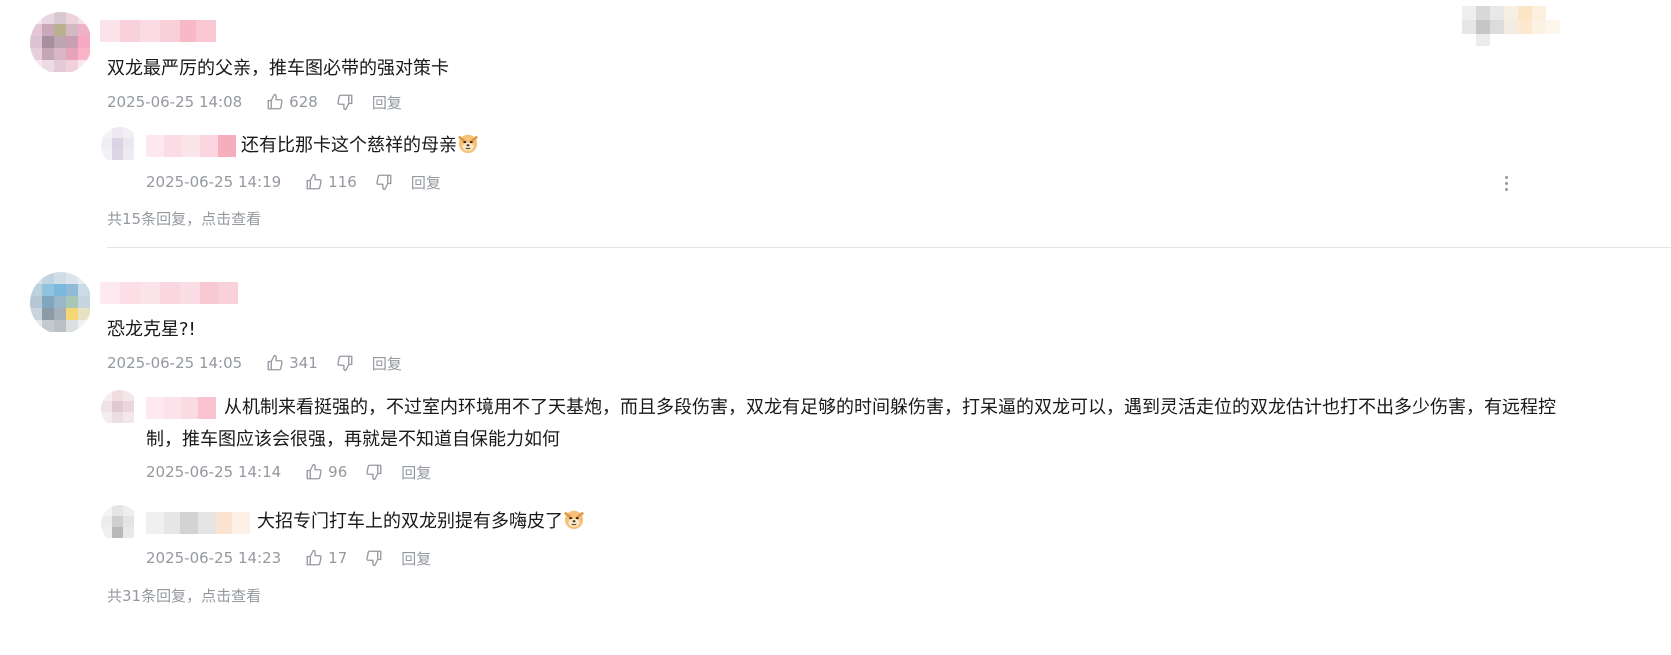 This screenshot has height=655, width=1671. Describe the element at coordinates (175, 363) in the screenshot. I see `comment-time: 2025-06-25 14:05` at that location.